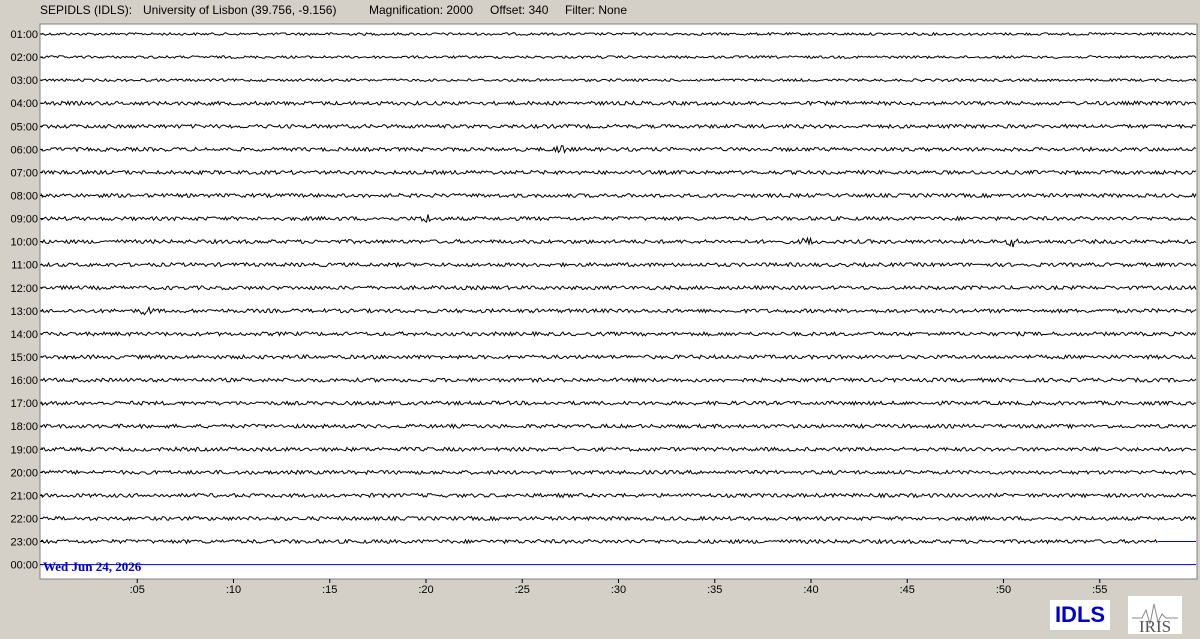 This screenshot has width=1200, height=639. I want to click on hour-label: 22:00, so click(24, 519).